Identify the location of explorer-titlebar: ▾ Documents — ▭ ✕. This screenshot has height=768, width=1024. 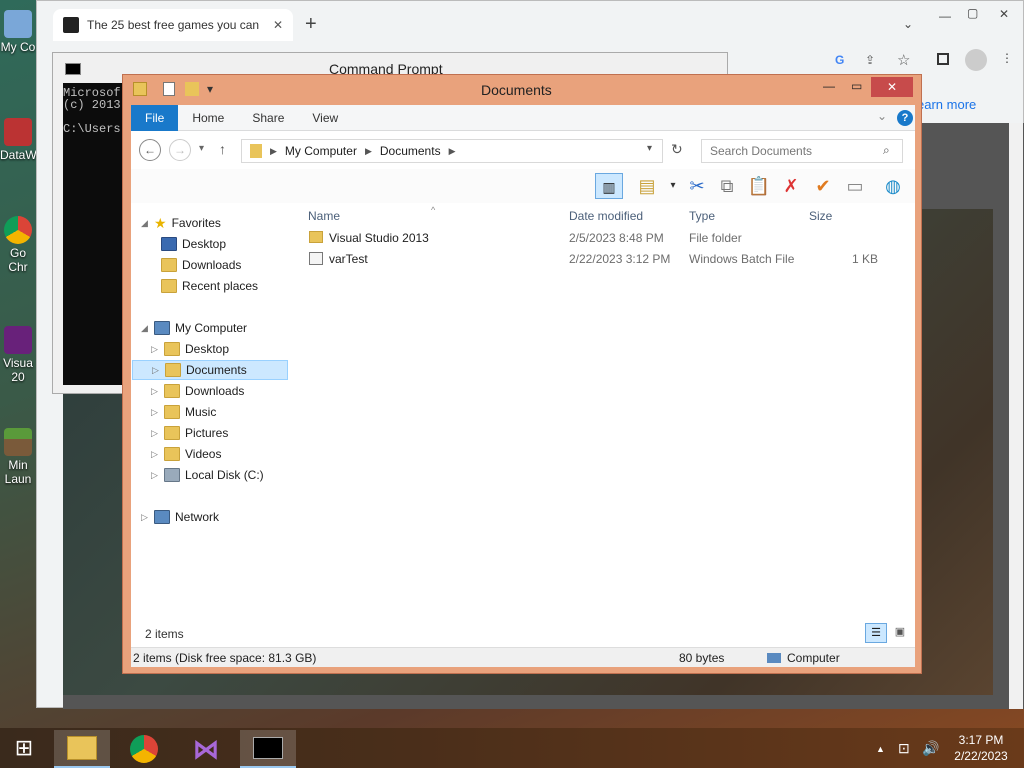
(522, 90).